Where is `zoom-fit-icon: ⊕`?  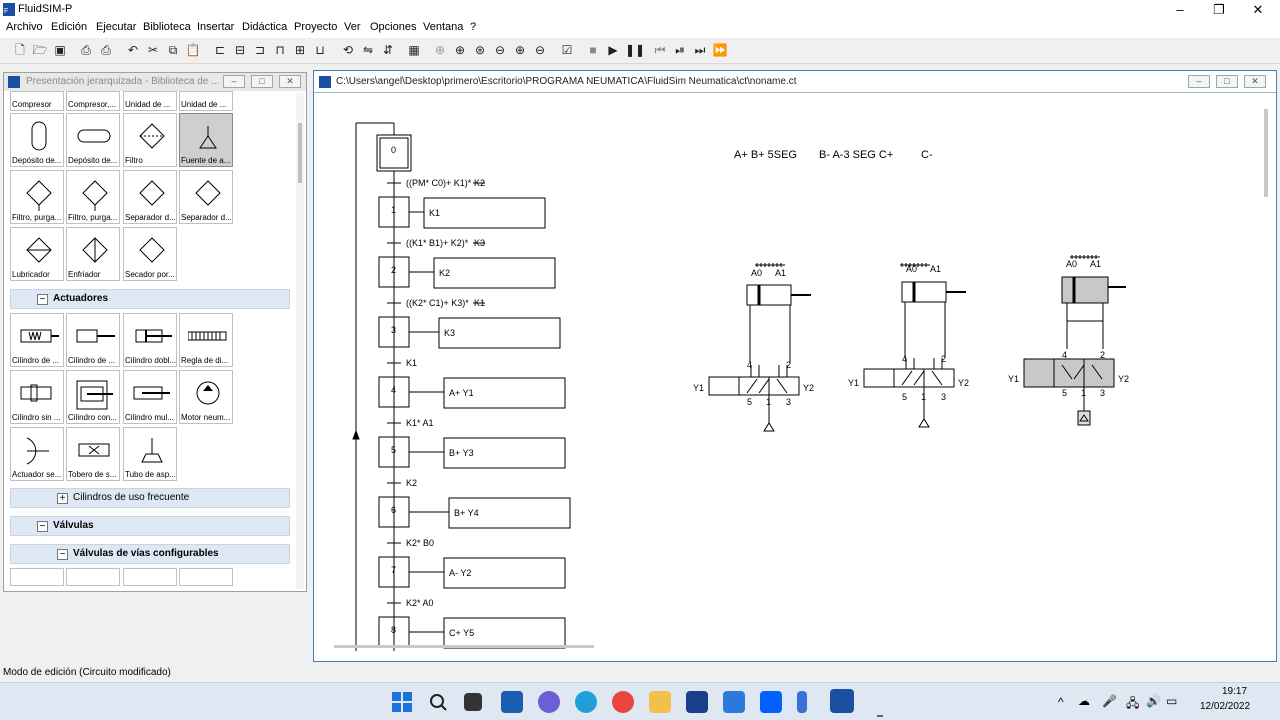 zoom-fit-icon: ⊕ is located at coordinates (460, 50).